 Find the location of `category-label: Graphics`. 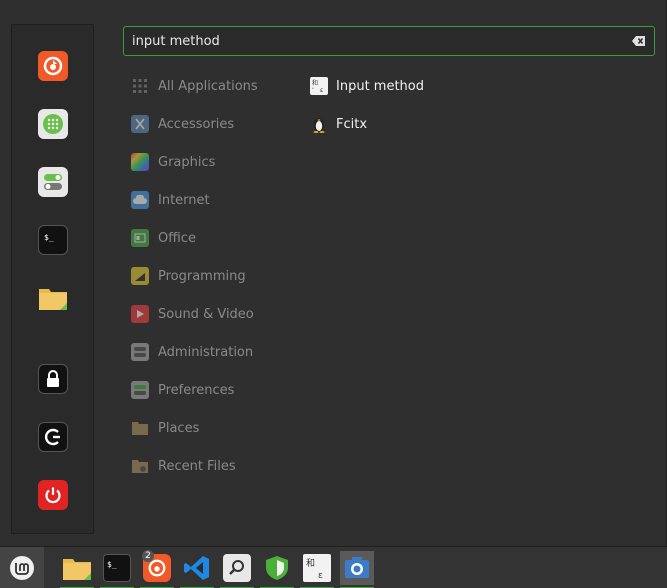

category-label: Graphics is located at coordinates (187, 162).